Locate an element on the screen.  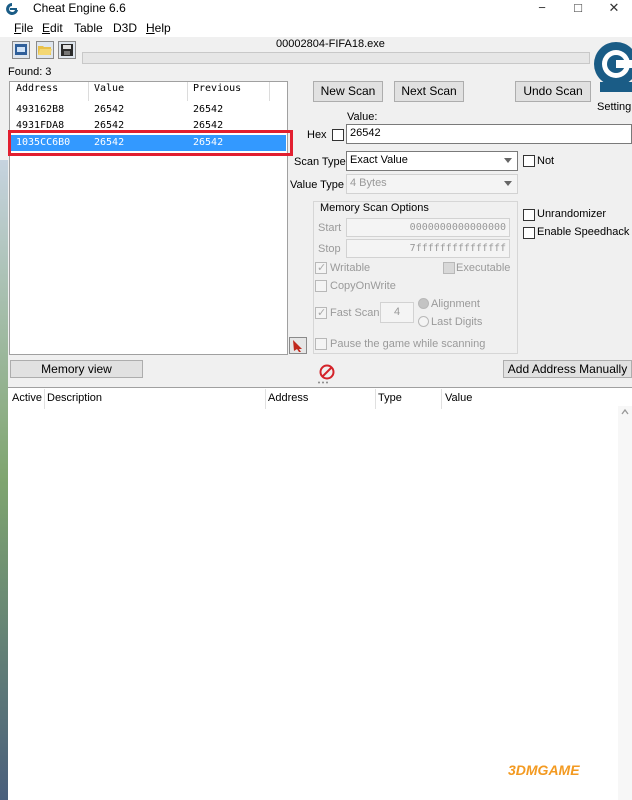
scan-type-select: Exact Value is located at coordinates (432, 161).